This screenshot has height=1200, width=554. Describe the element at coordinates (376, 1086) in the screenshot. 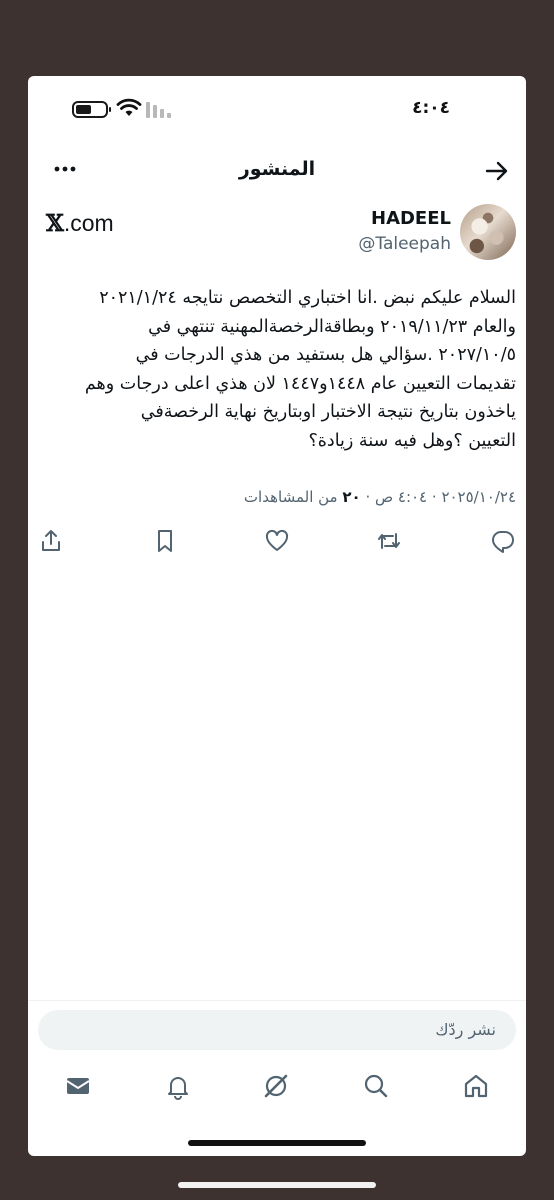

I see `search-icon` at that location.